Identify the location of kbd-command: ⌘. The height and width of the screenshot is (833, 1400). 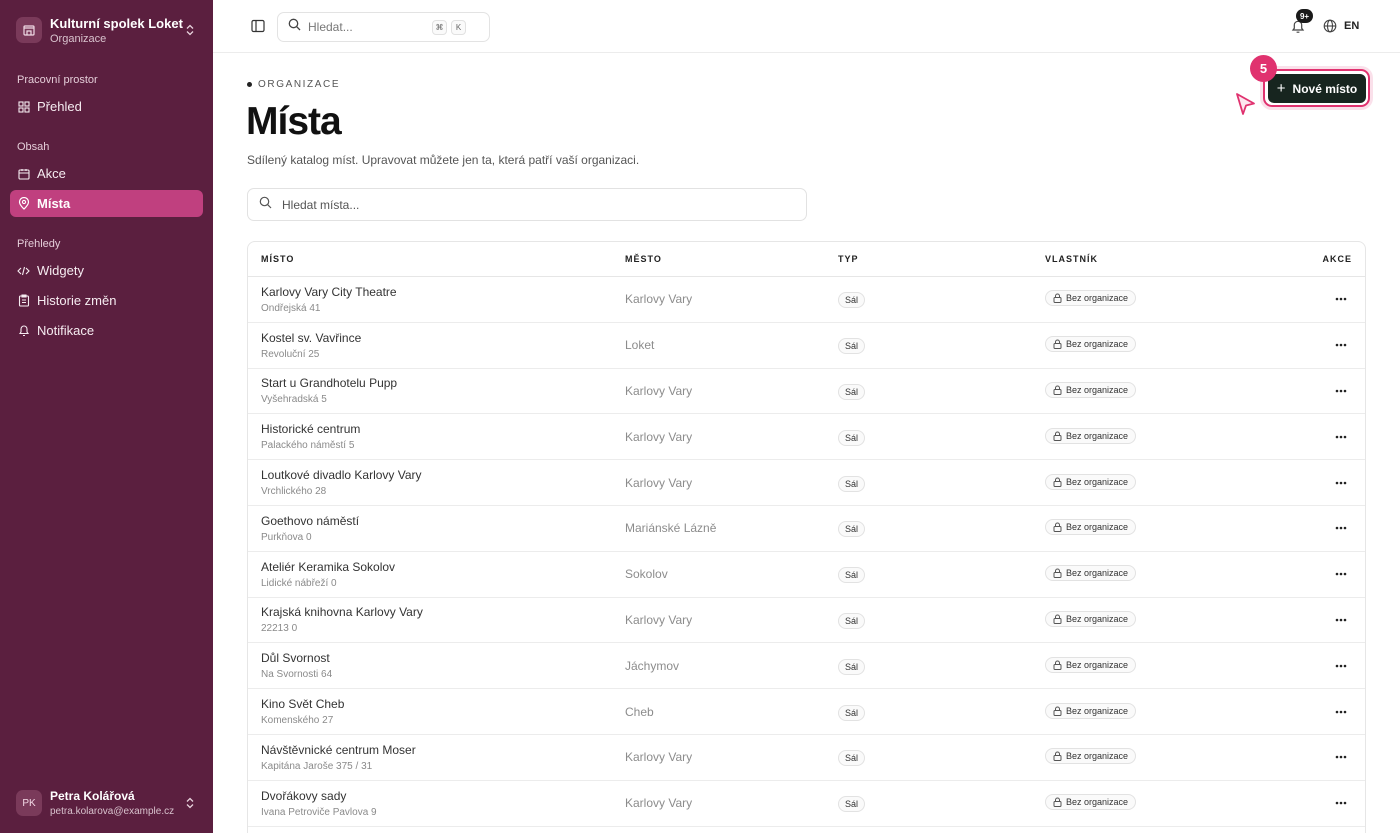
(439, 27).